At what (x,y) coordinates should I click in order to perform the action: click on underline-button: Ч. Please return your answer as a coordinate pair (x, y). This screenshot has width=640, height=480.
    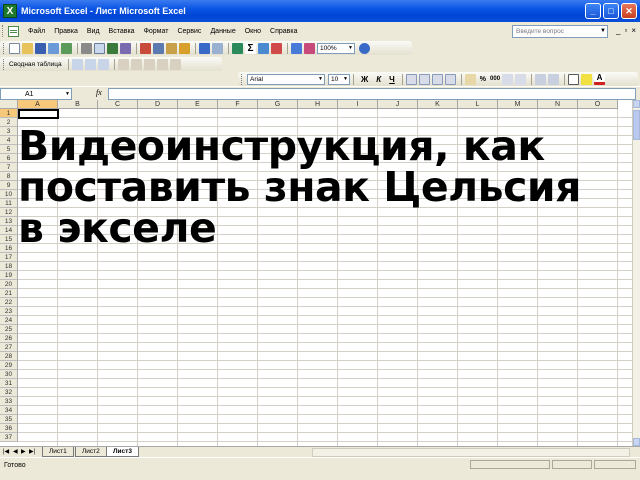
    Looking at the image, I should click on (392, 79).